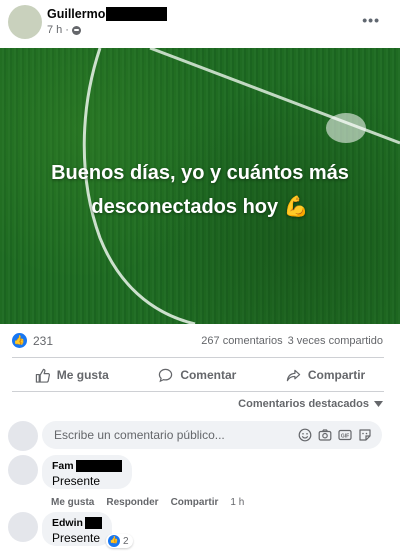  Describe the element at coordinates (76, 30) in the screenshot. I see `globe-icon` at that location.